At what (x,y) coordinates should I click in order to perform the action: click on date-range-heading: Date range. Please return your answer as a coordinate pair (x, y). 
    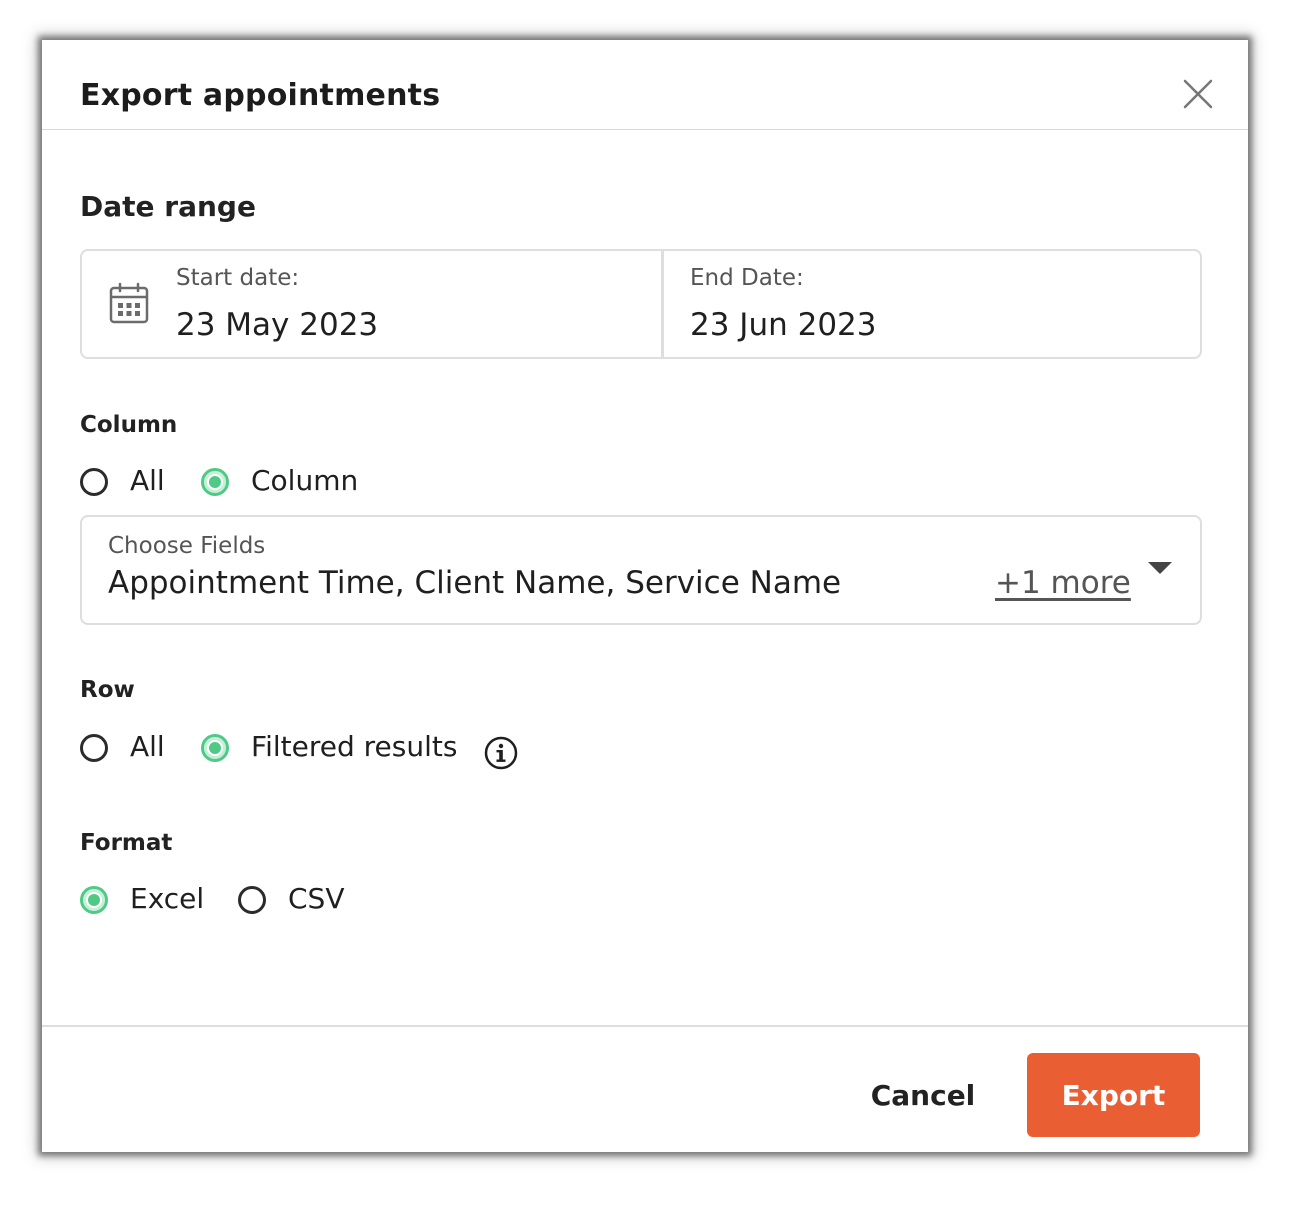
    Looking at the image, I should click on (168, 206).